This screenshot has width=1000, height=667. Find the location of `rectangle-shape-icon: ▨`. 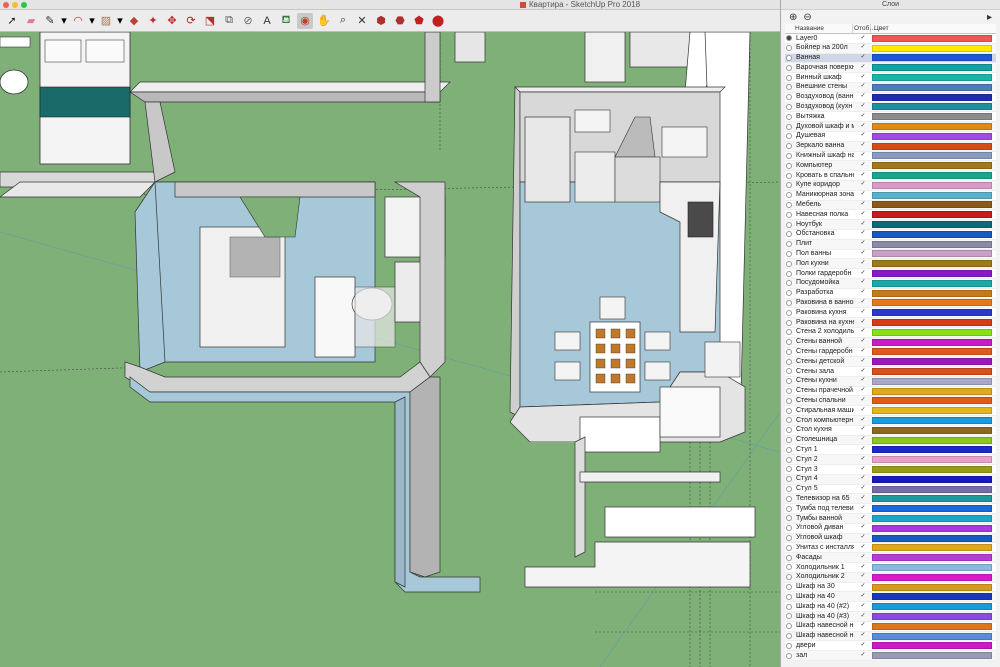

rectangle-shape-icon: ▨ is located at coordinates (106, 21).